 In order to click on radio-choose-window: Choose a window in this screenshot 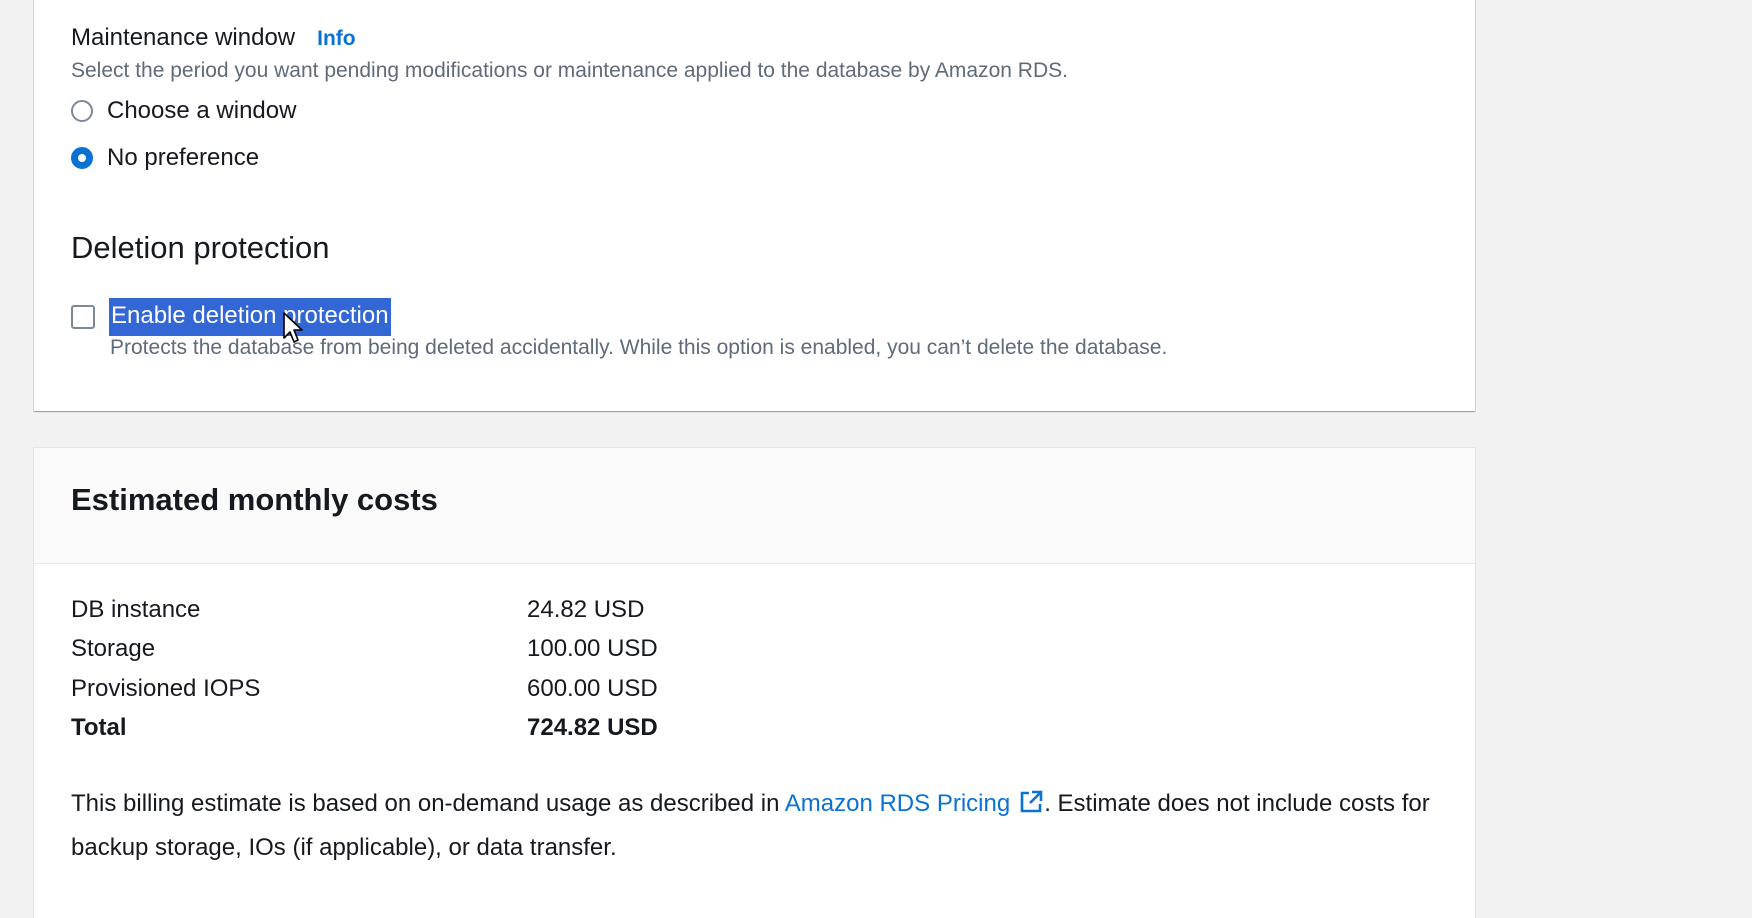, I will do `click(183, 111)`.